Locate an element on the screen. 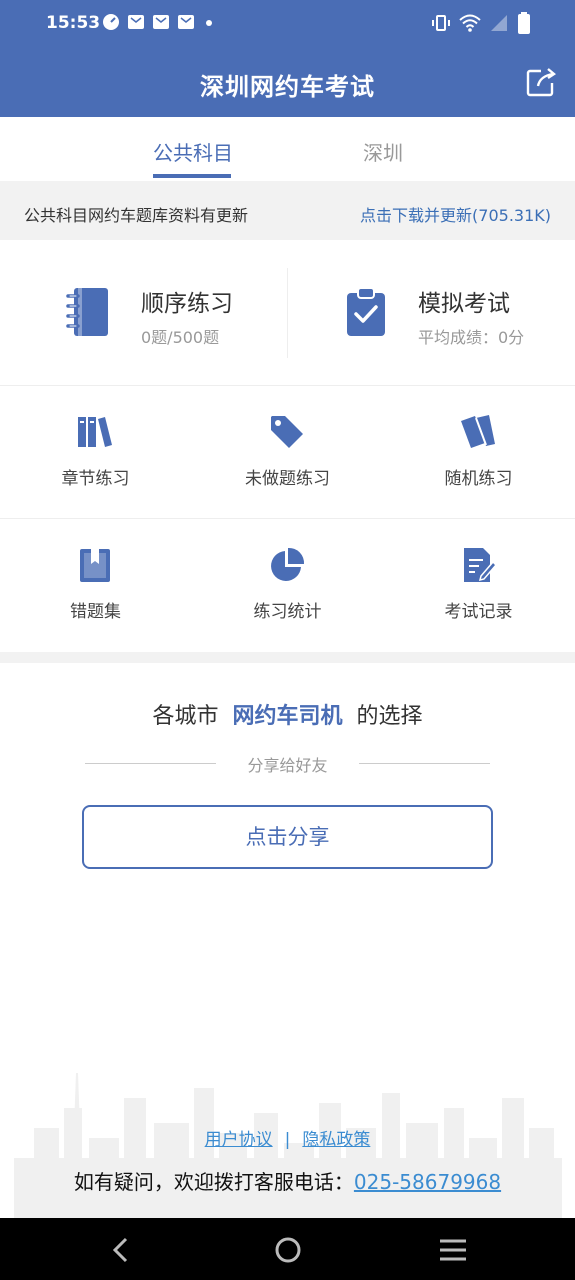  share-button: 点击分享 is located at coordinates (287, 837).